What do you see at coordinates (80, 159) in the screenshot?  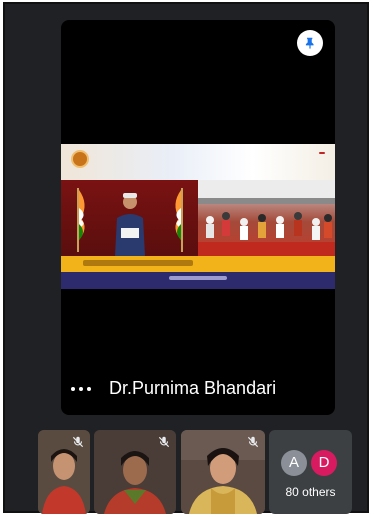 I see `channel-logo` at bounding box center [80, 159].